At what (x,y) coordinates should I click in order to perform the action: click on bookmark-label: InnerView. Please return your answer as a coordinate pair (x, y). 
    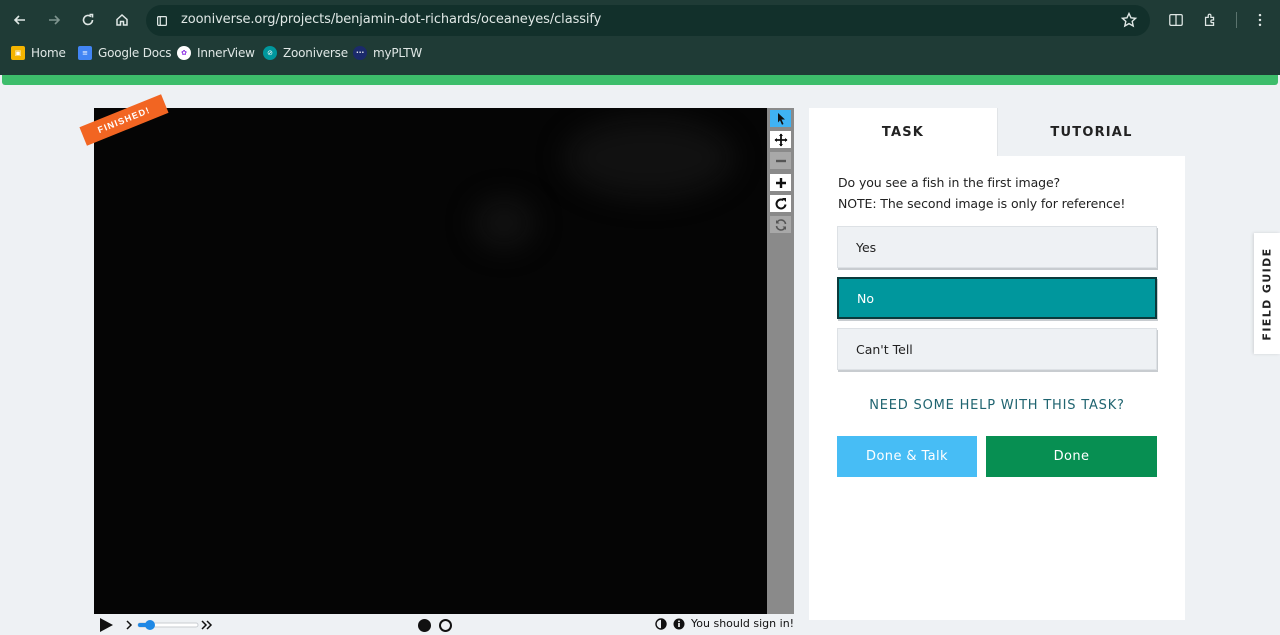
    Looking at the image, I should click on (226, 53).